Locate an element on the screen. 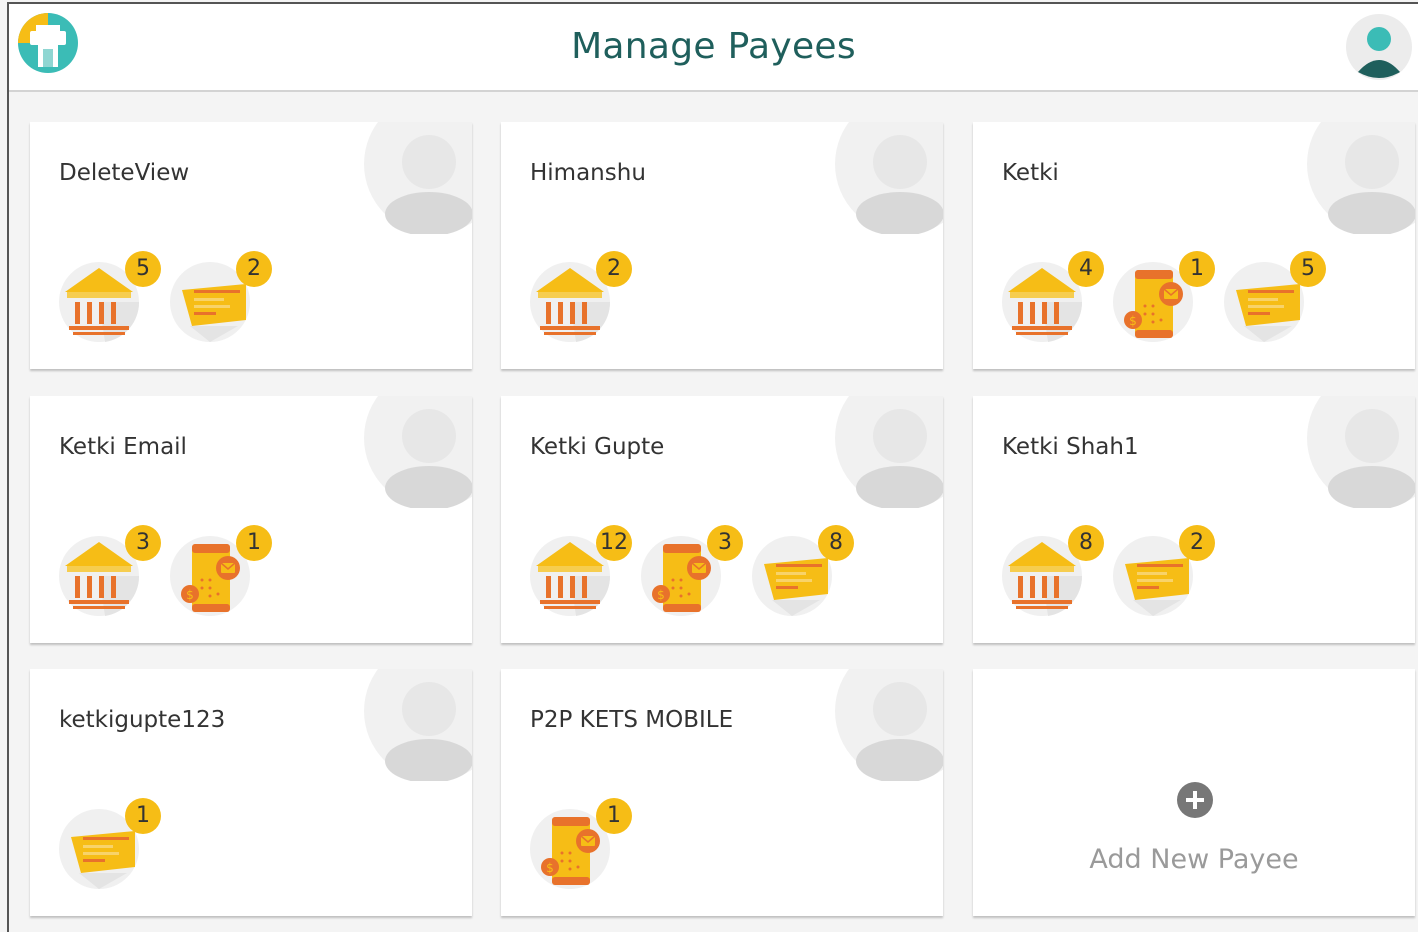 Image resolution: width=1418 pixels, height=932 pixels. app-header: Manage Payees is located at coordinates (713, 48).